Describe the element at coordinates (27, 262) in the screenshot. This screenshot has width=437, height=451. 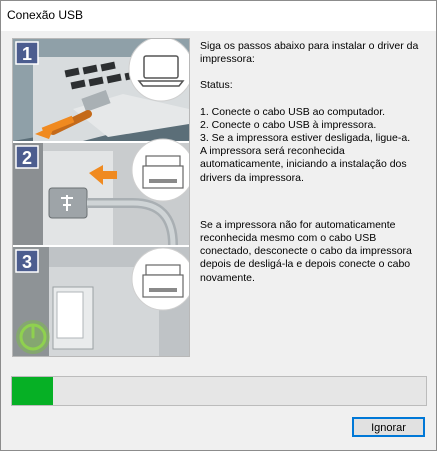
I see `step-3-number: 3` at that location.